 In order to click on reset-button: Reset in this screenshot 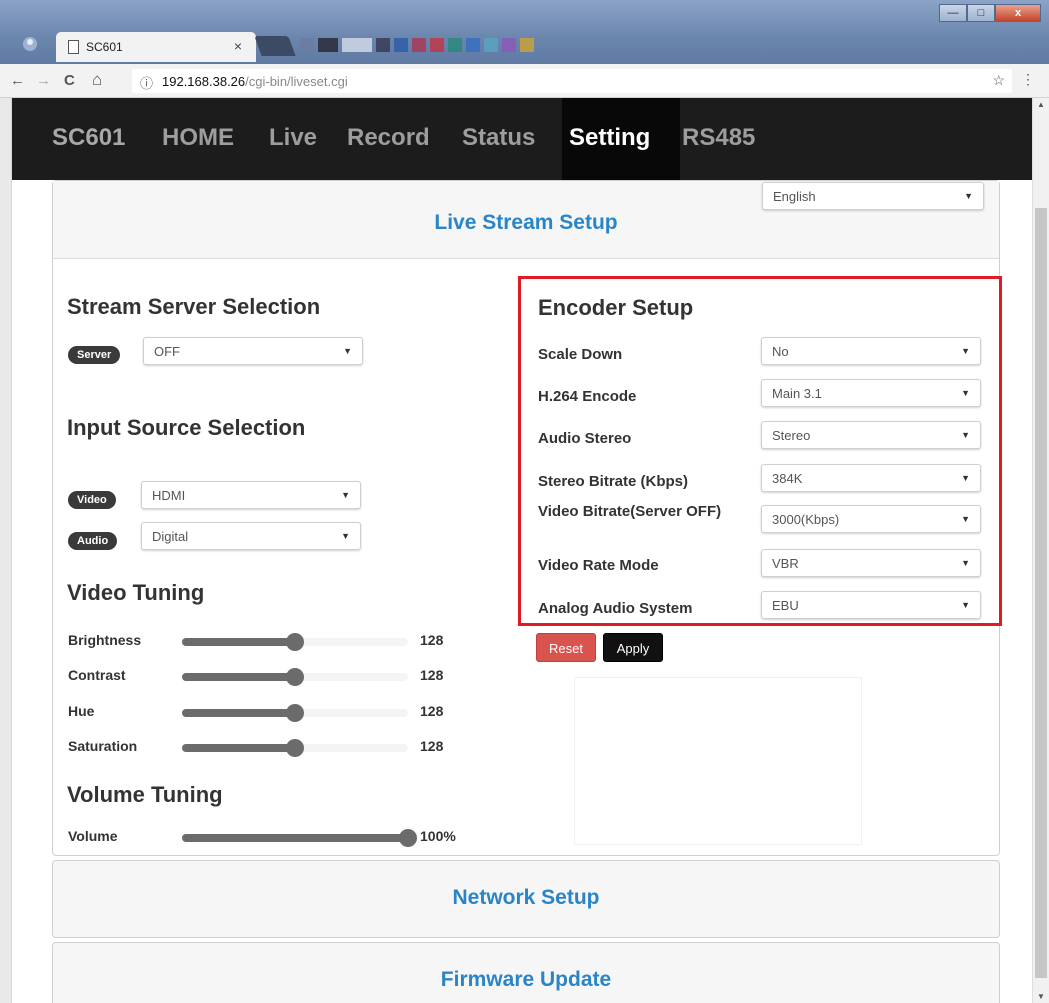, I will do `click(566, 647)`.